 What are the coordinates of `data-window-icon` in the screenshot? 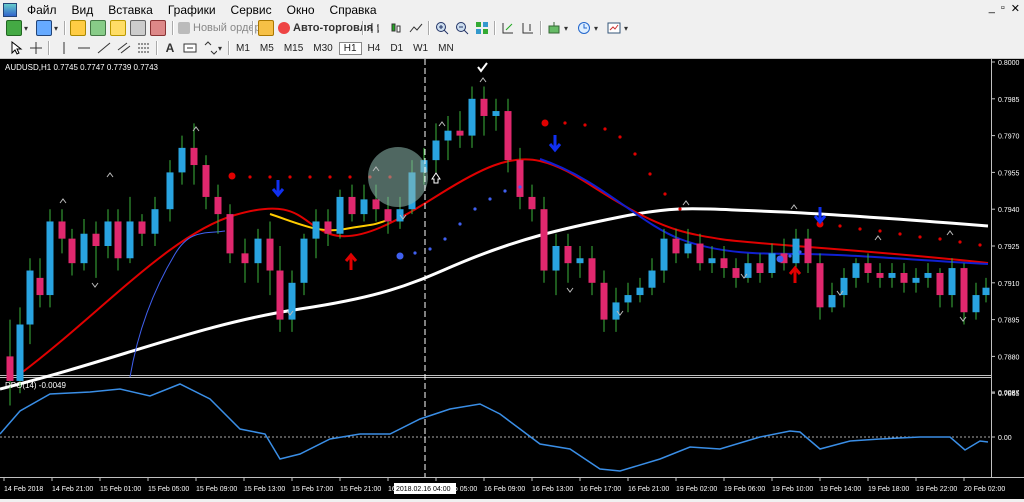 It's located at (98, 28).